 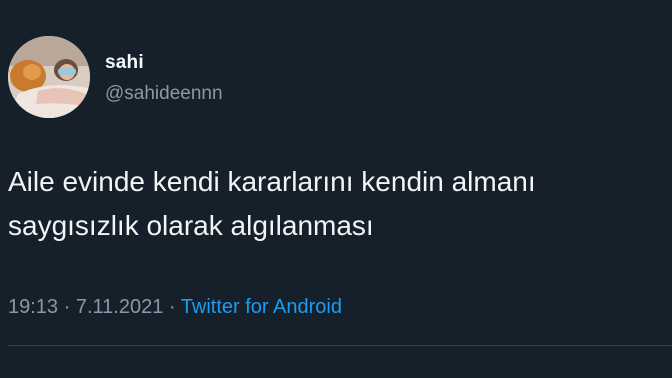 What do you see at coordinates (33, 307) in the screenshot?
I see `tweet-time: 19:13` at bounding box center [33, 307].